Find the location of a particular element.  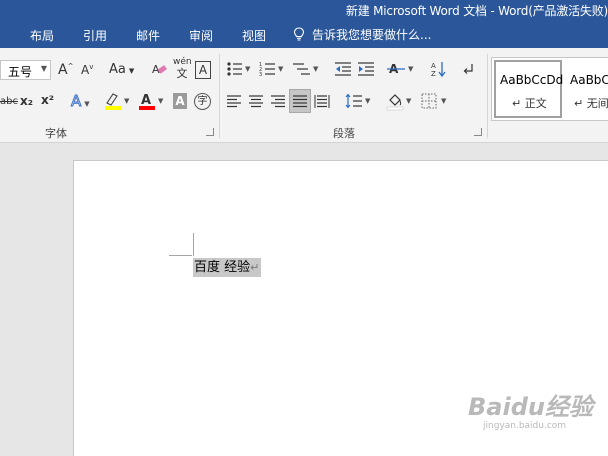

grow-font-button: A^ is located at coordinates (65, 70).